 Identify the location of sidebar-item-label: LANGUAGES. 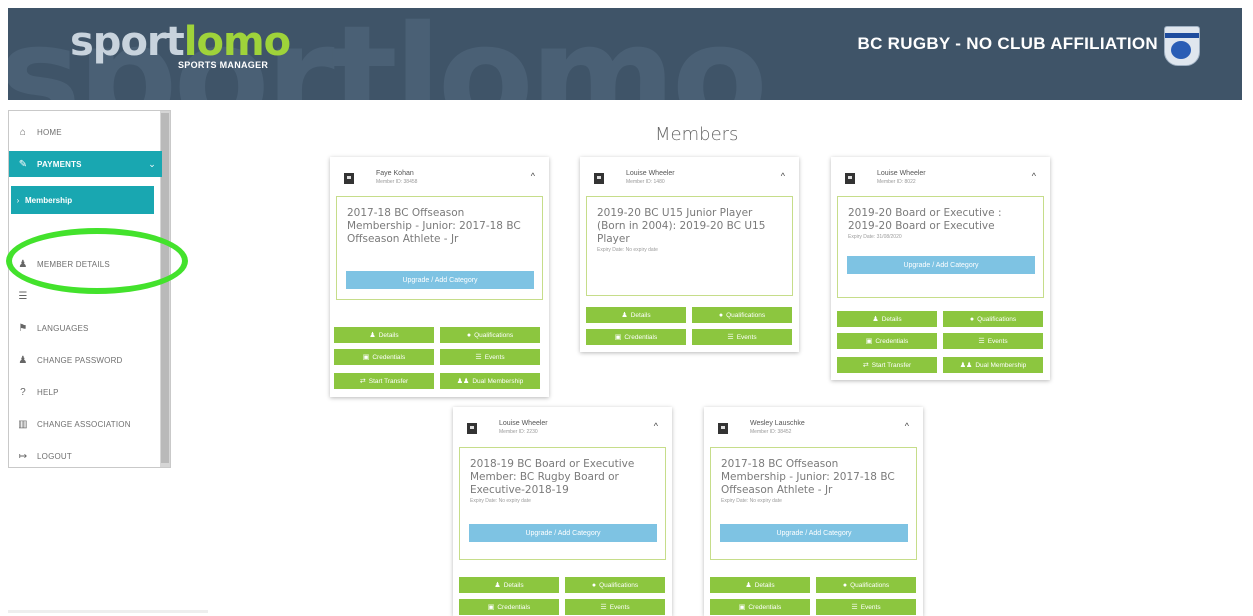
(63, 328).